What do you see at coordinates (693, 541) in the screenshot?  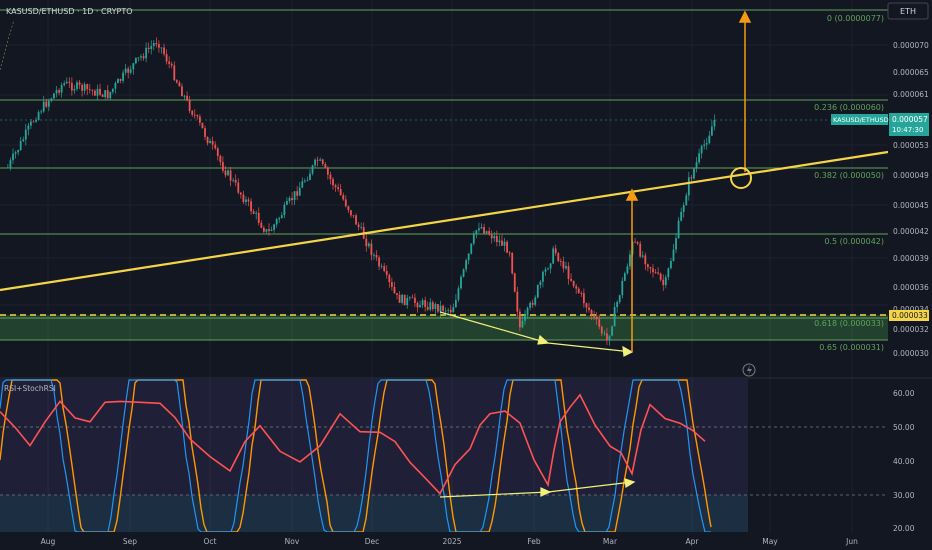 I see `svg-text: Apr` at bounding box center [693, 541].